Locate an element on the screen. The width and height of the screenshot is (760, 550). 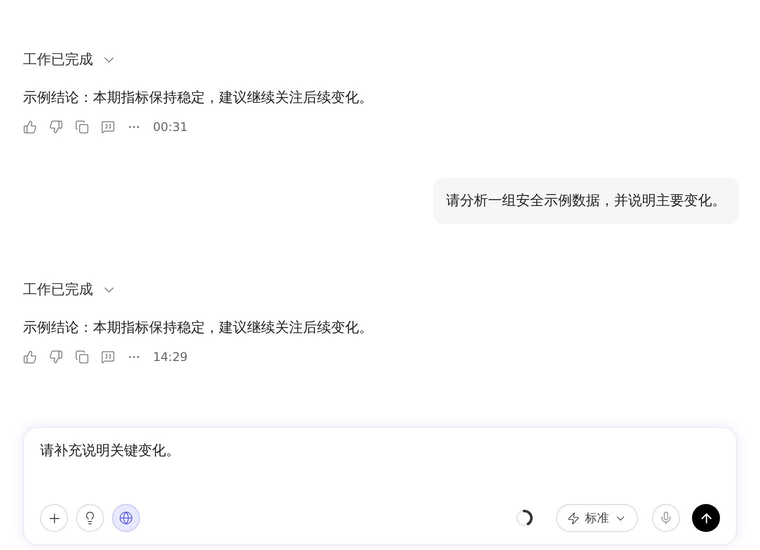
message-time: 14:29 is located at coordinates (170, 357).